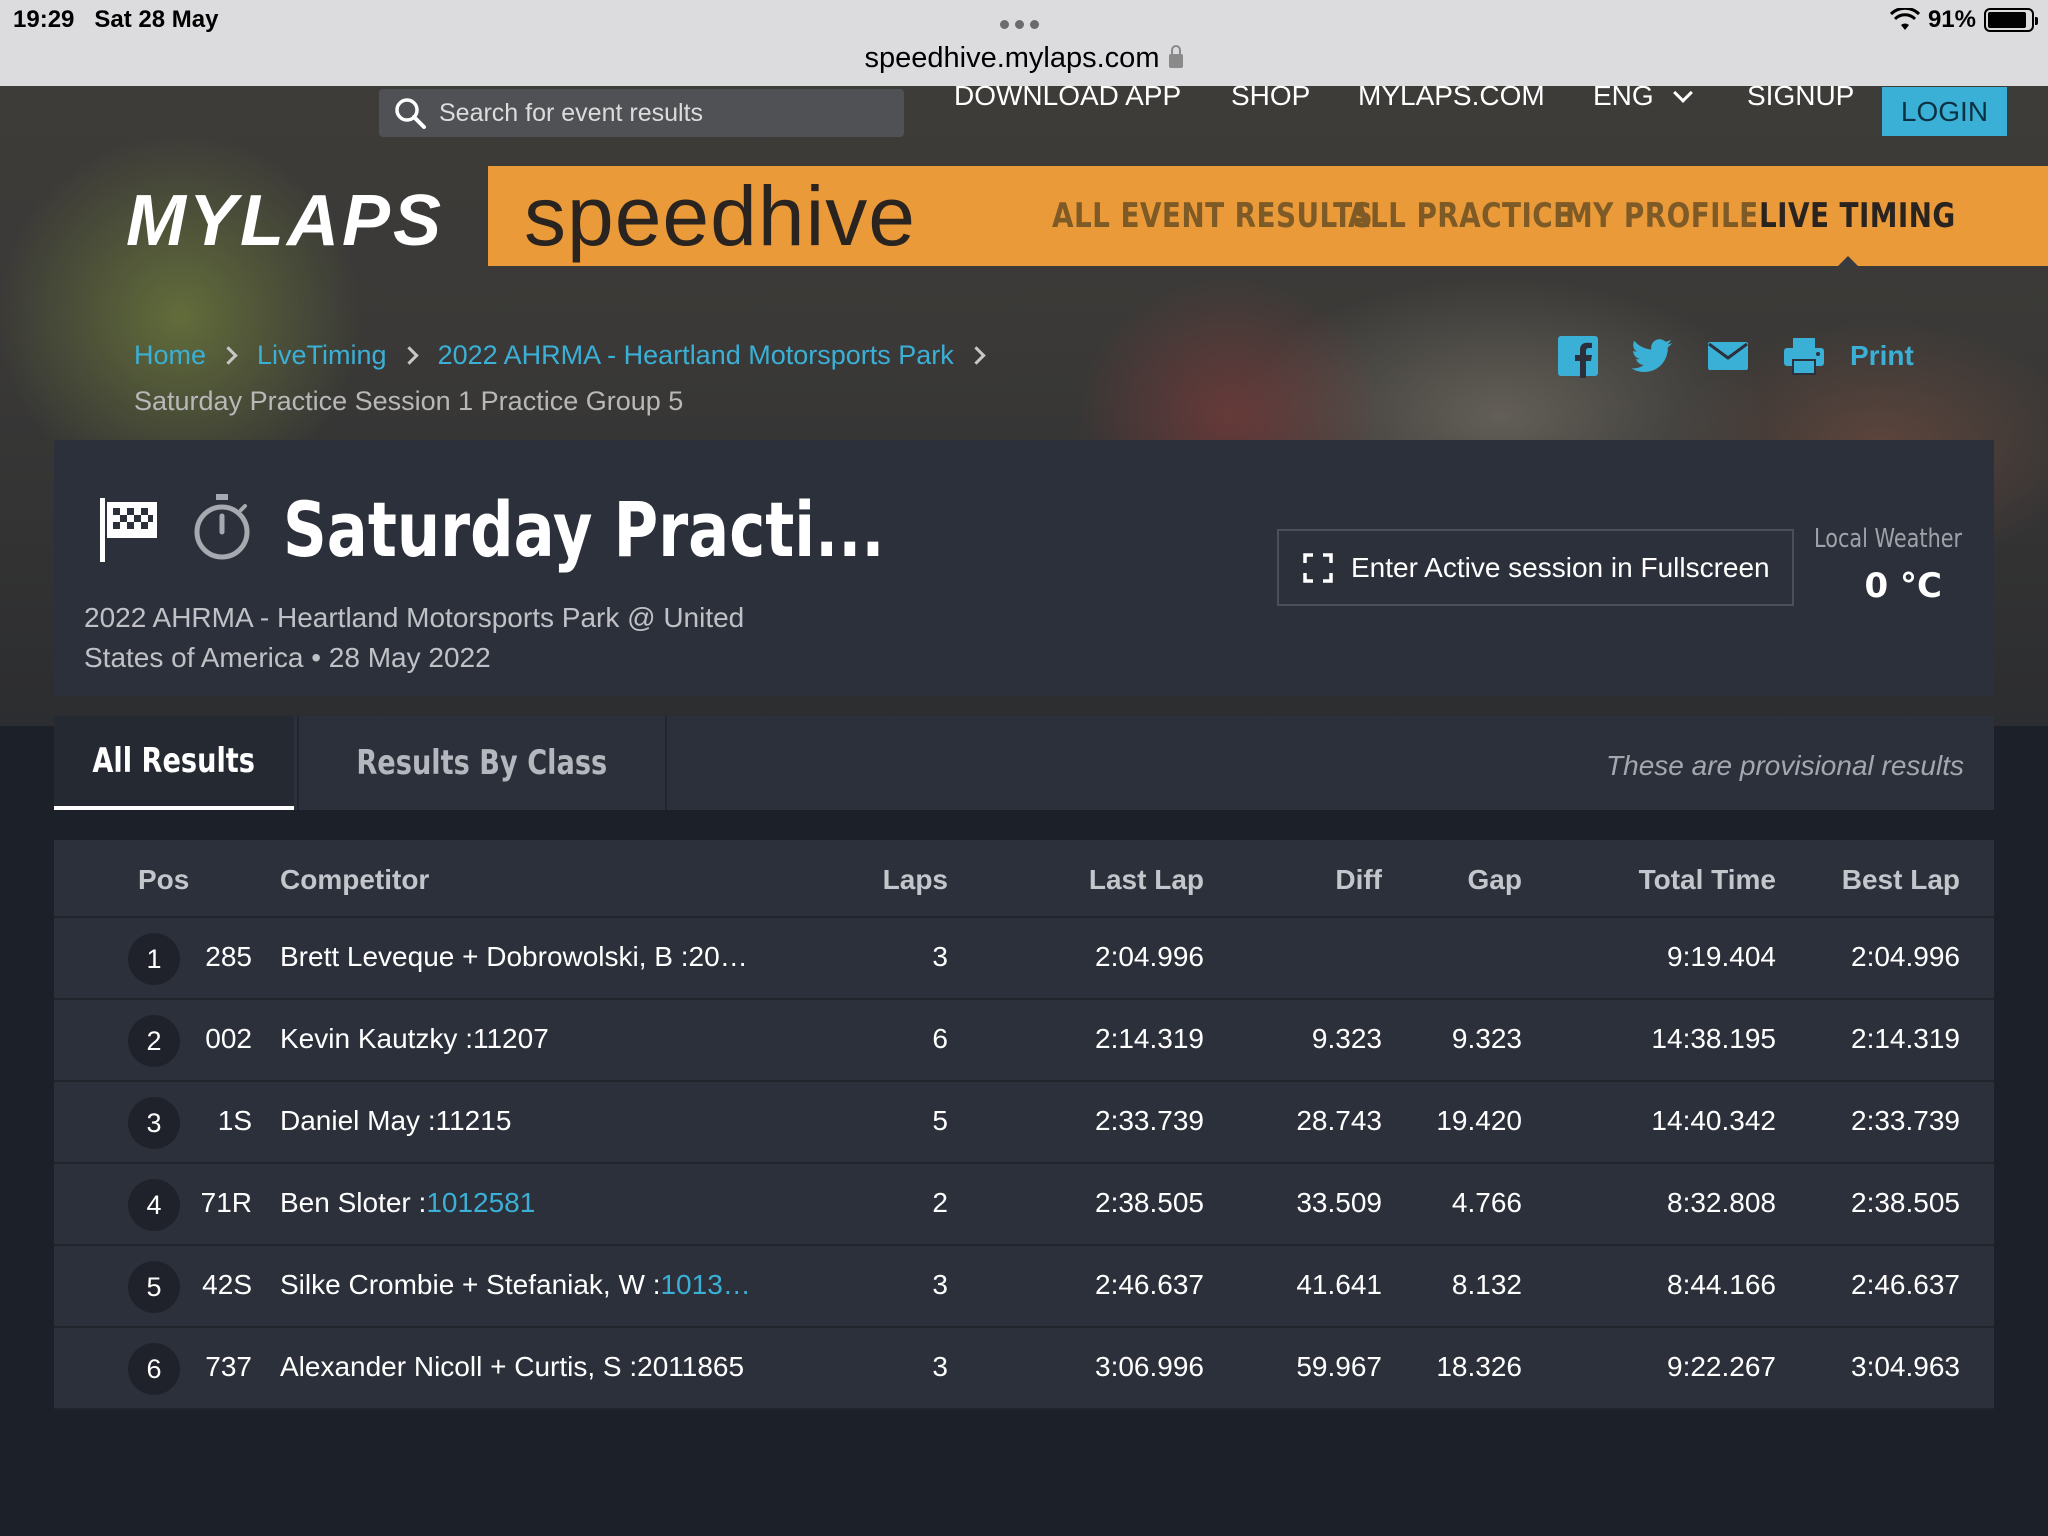 The width and height of the screenshot is (2048, 1536). Describe the element at coordinates (1486, 1202) in the screenshot. I see `gap-cell: 4.766` at that location.